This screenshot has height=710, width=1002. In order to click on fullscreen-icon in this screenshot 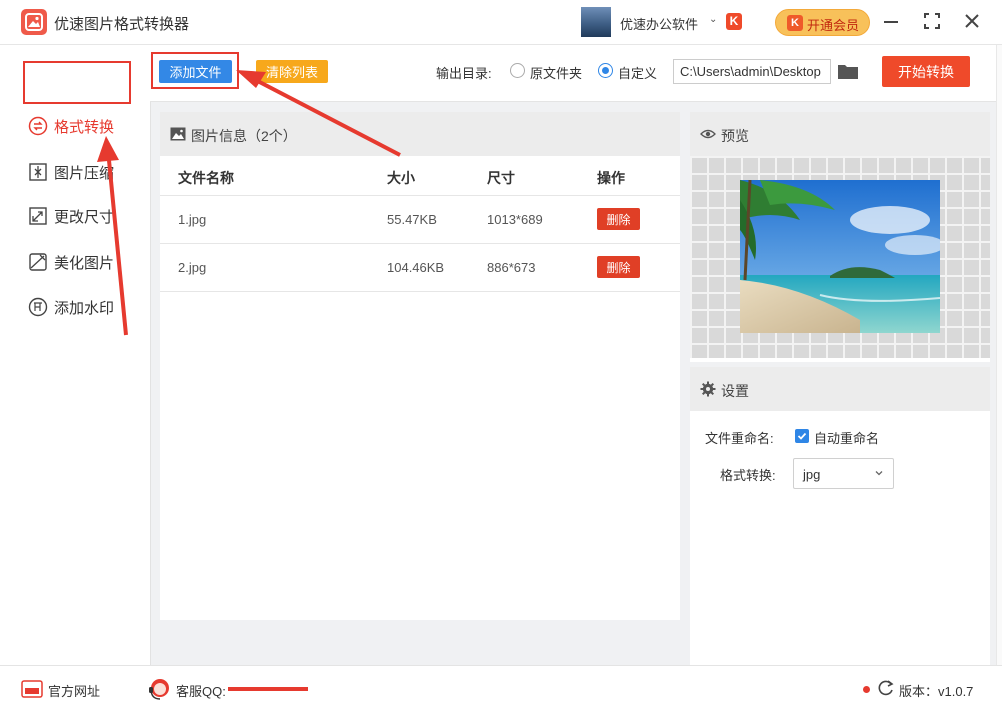, I will do `click(932, 21)`.